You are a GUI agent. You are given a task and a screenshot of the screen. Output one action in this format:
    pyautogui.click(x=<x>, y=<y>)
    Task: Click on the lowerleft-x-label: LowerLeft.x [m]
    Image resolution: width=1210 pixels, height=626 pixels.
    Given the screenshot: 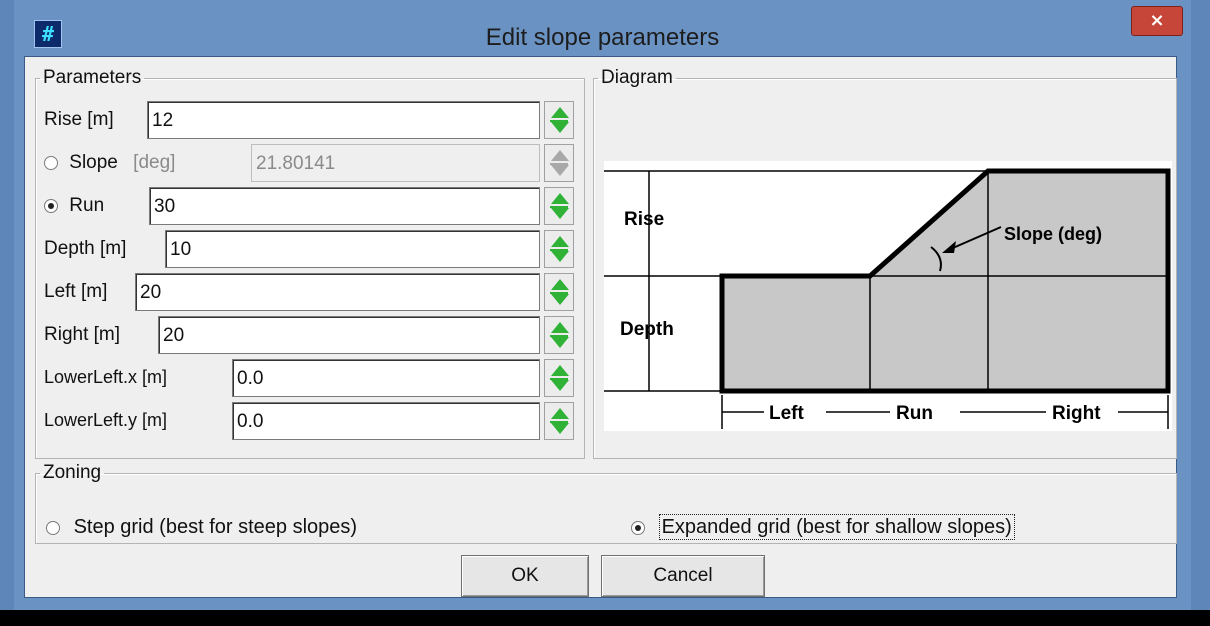 What is the action you would take?
    pyautogui.click(x=106, y=377)
    